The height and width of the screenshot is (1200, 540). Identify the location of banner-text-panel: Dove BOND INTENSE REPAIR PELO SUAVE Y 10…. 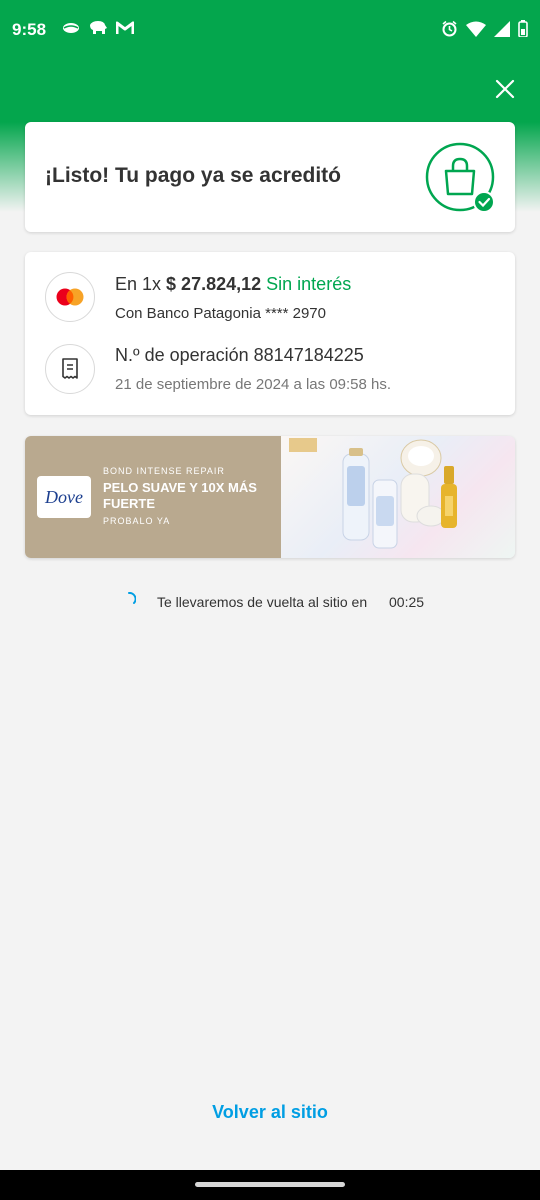
(153, 497).